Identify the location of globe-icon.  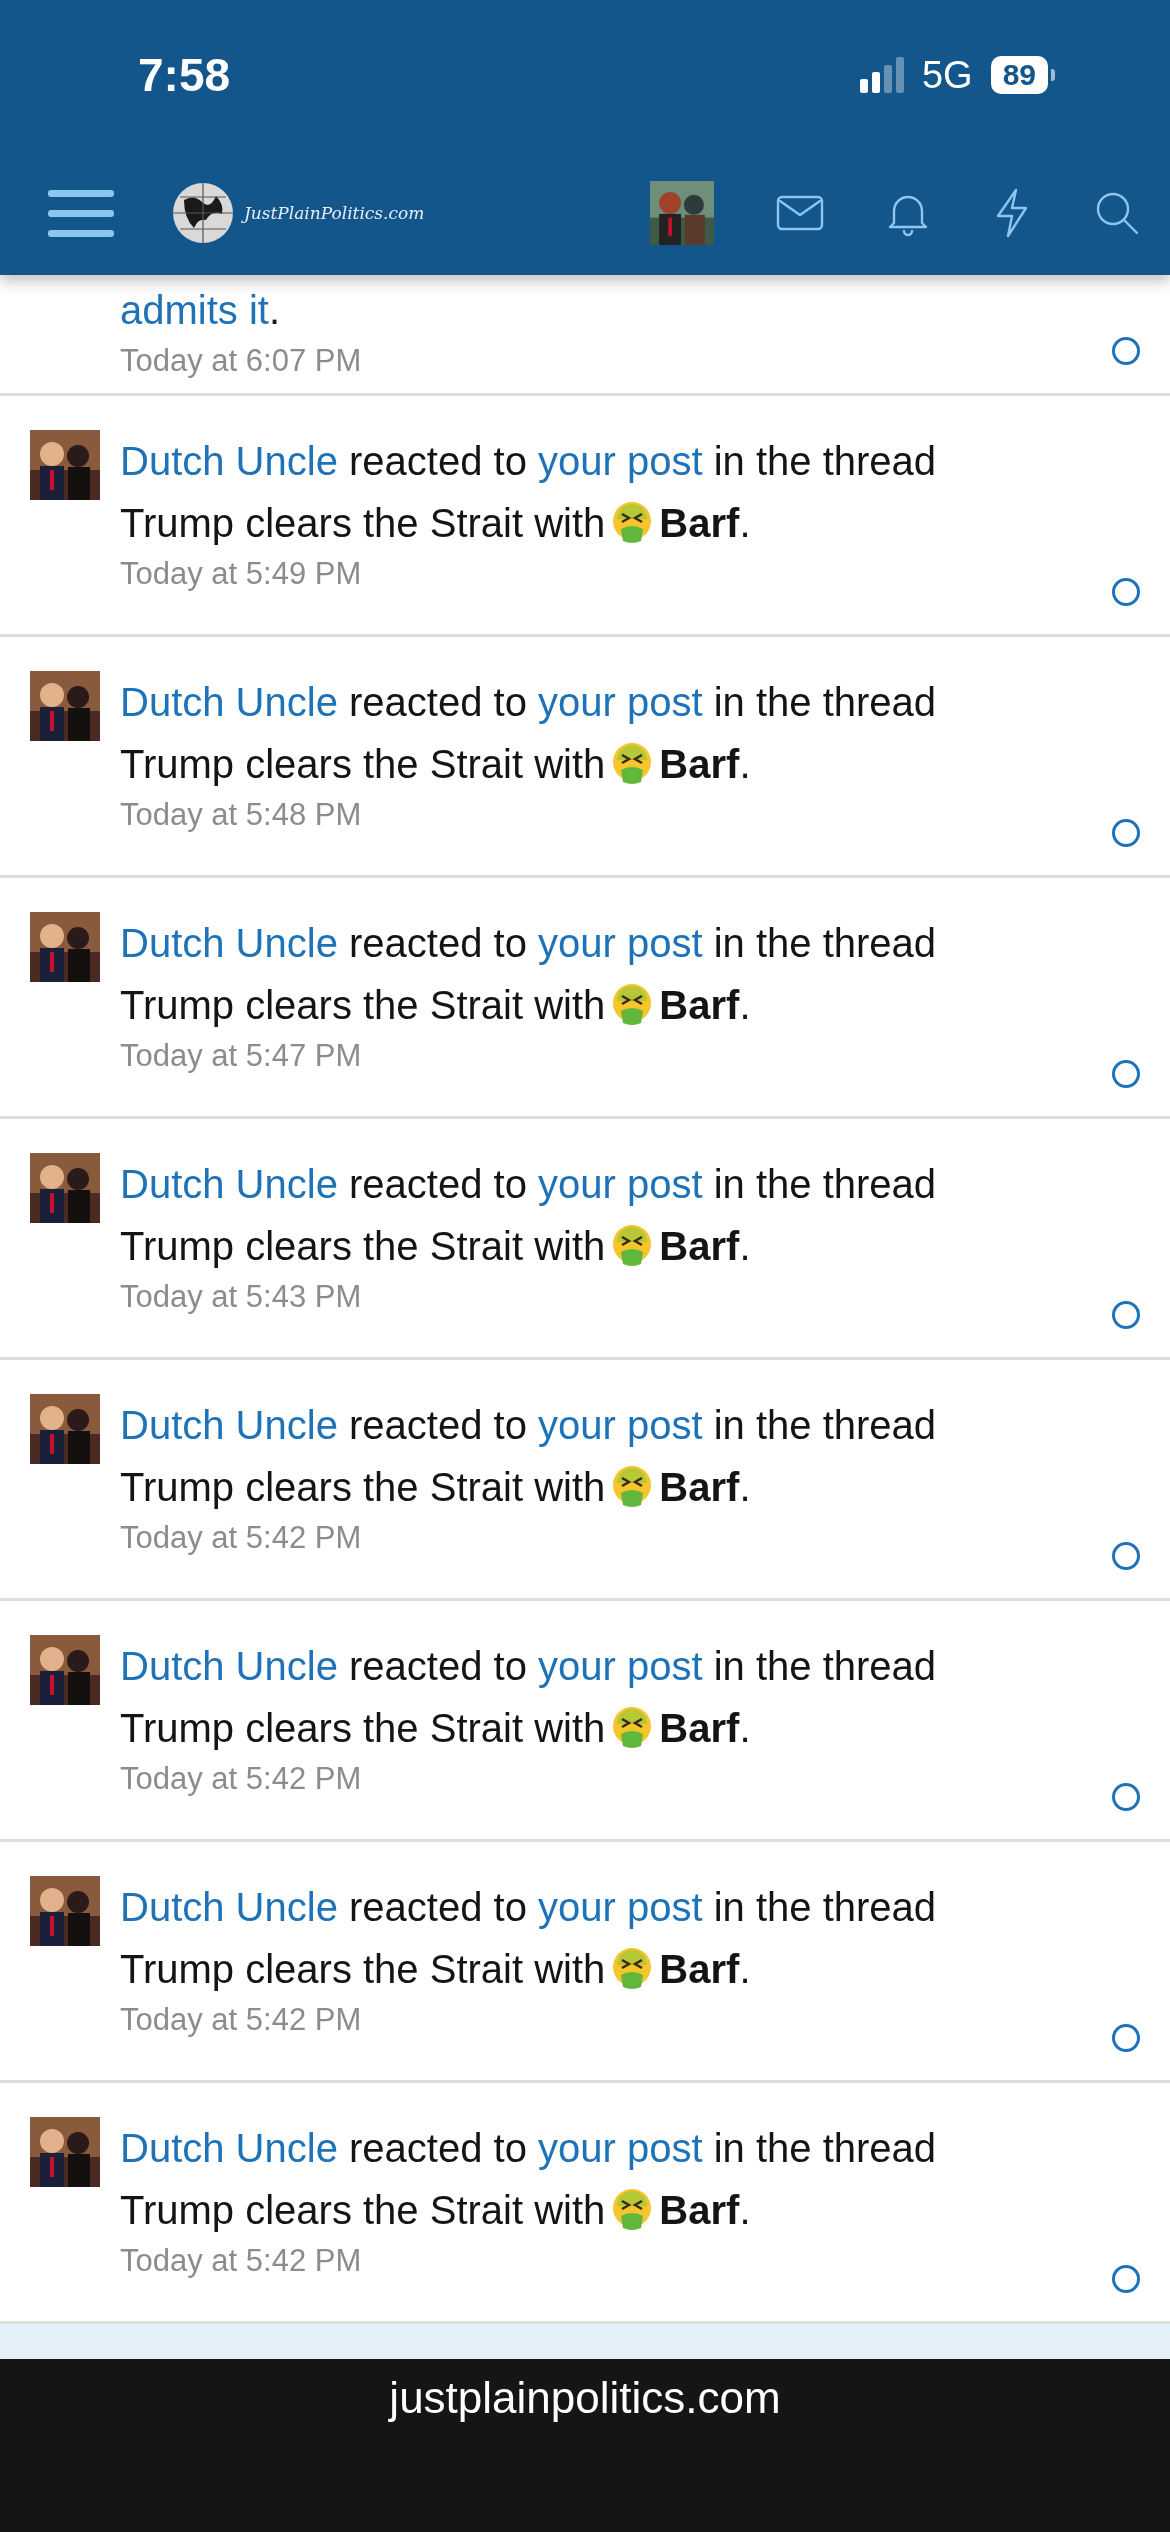
(203, 212).